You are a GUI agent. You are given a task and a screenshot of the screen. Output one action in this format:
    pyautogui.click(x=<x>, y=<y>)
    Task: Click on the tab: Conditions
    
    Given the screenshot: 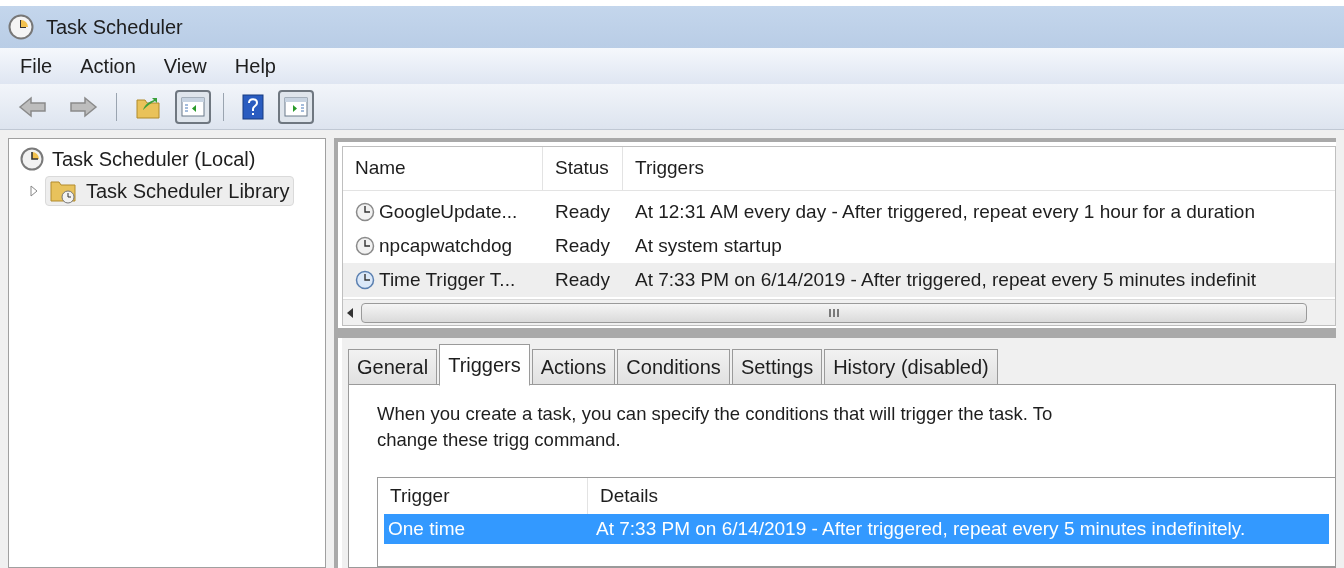 What is the action you would take?
    pyautogui.click(x=673, y=367)
    